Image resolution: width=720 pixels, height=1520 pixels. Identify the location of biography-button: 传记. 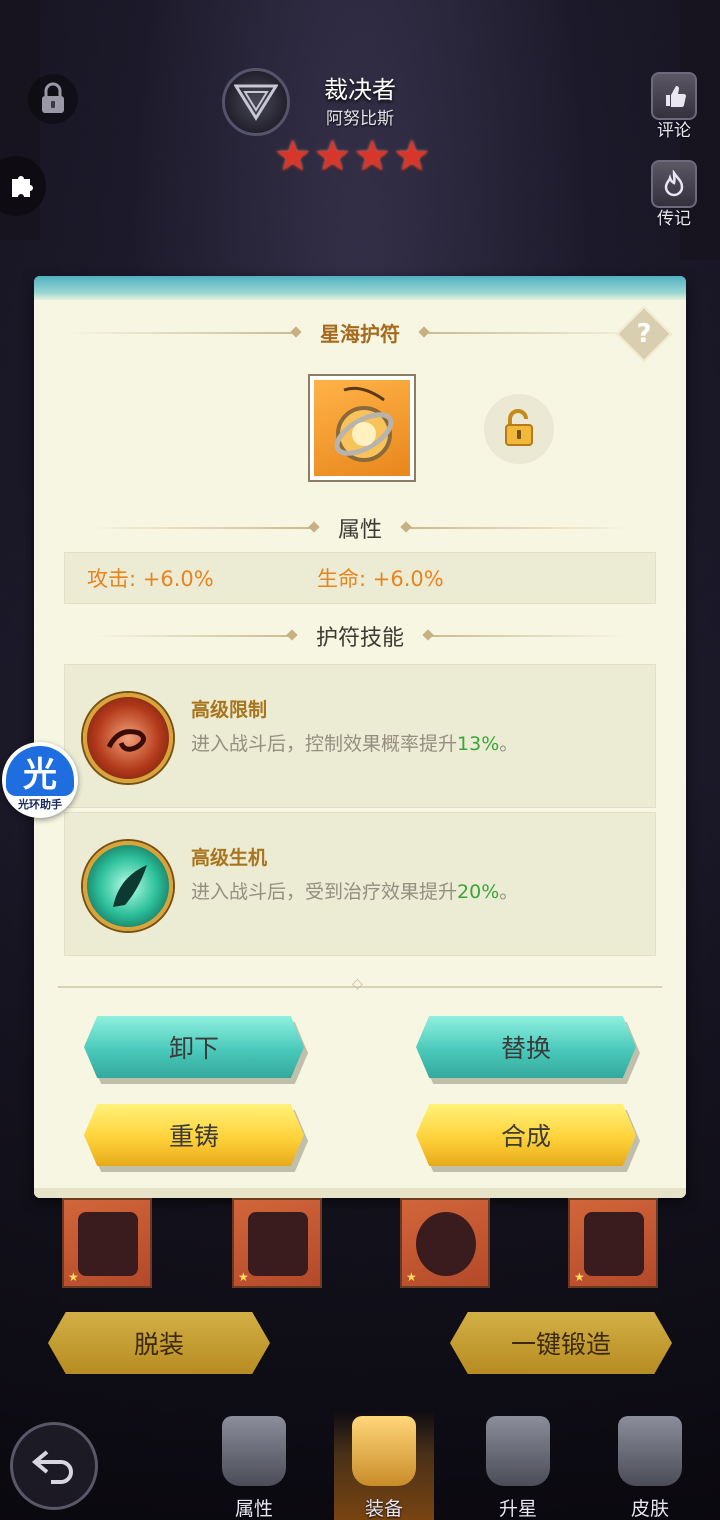
(674, 194).